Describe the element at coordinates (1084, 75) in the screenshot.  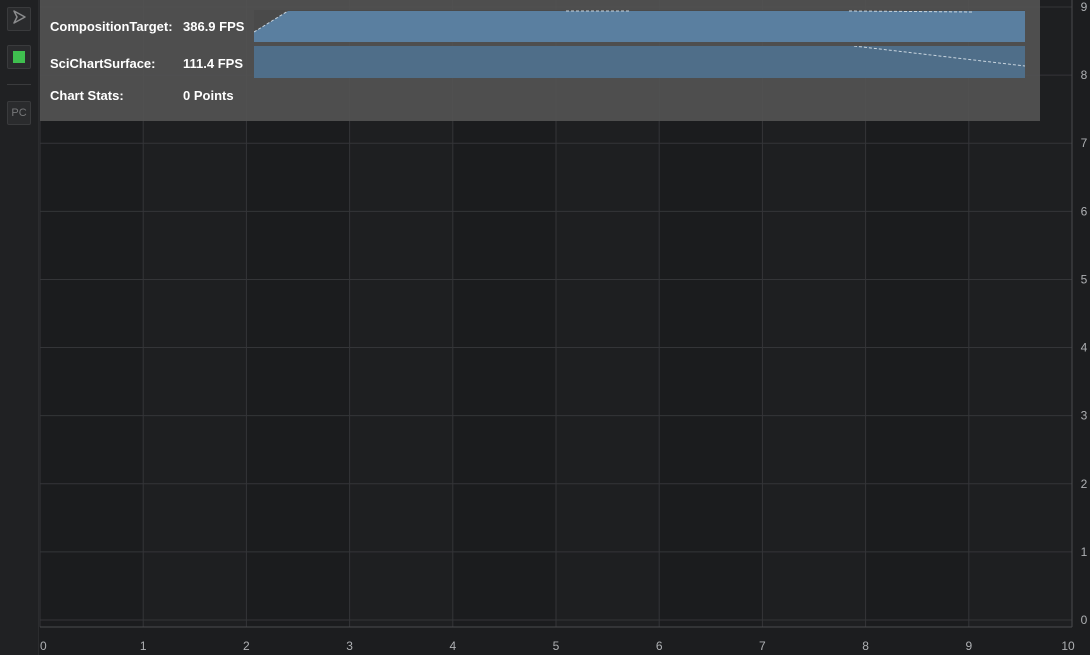
I see `y-tick-label: 8` at that location.